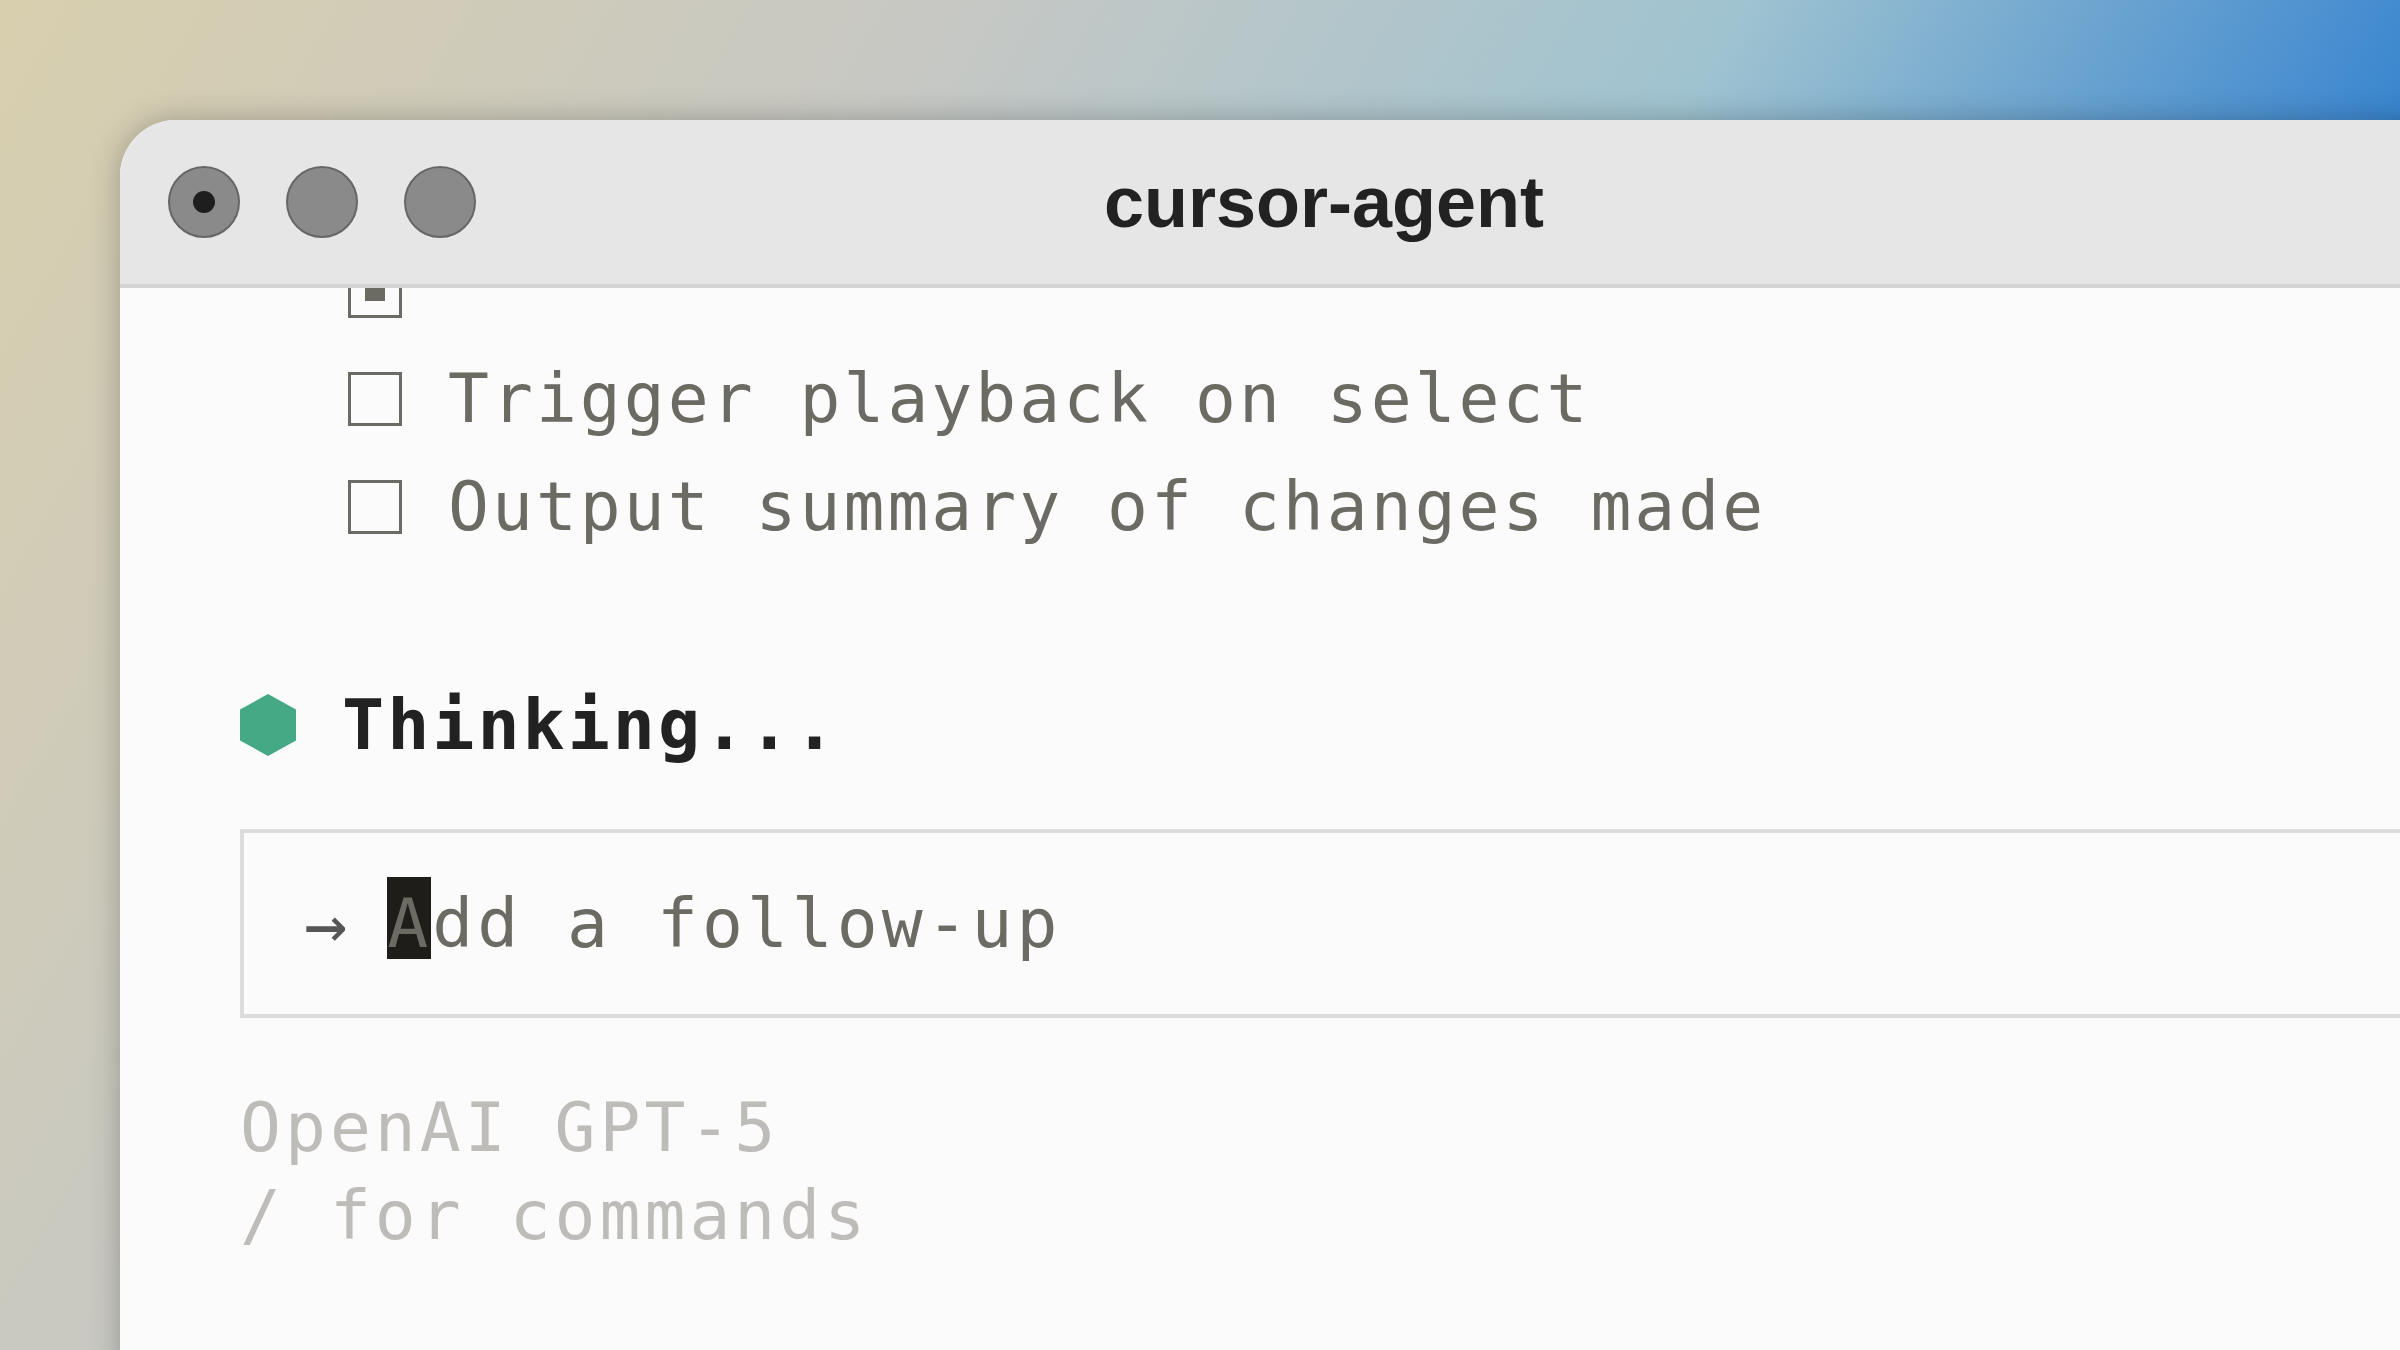 Image resolution: width=2400 pixels, height=1350 pixels. Describe the element at coordinates (555, 1216) in the screenshot. I see `footer-text: / for commands` at that location.